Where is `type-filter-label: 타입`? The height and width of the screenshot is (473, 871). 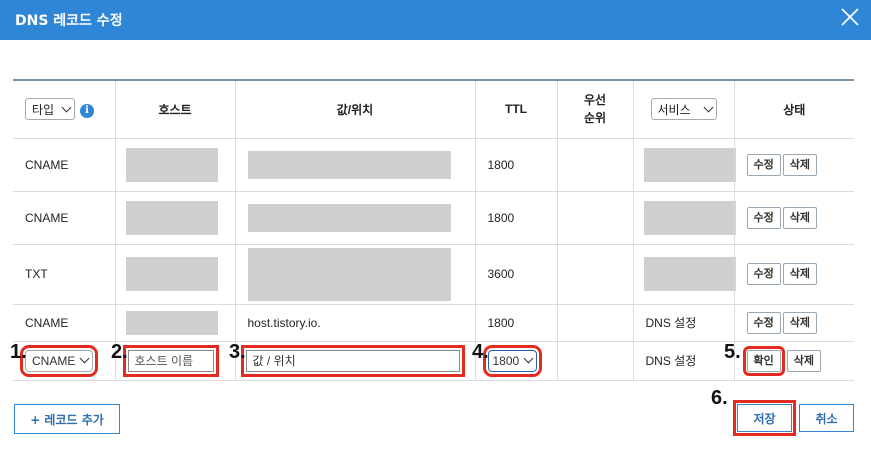 type-filter-label: 타입 is located at coordinates (43, 109).